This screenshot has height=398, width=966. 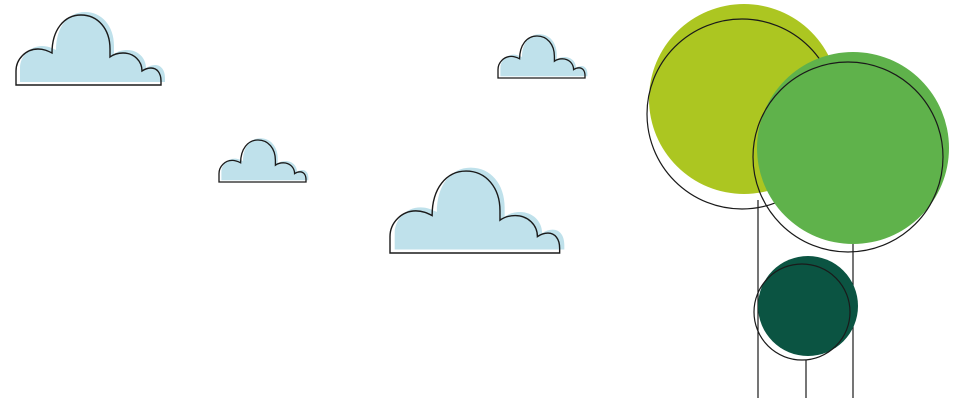 I want to click on tree-canopy-dark-green, so click(x=805, y=308).